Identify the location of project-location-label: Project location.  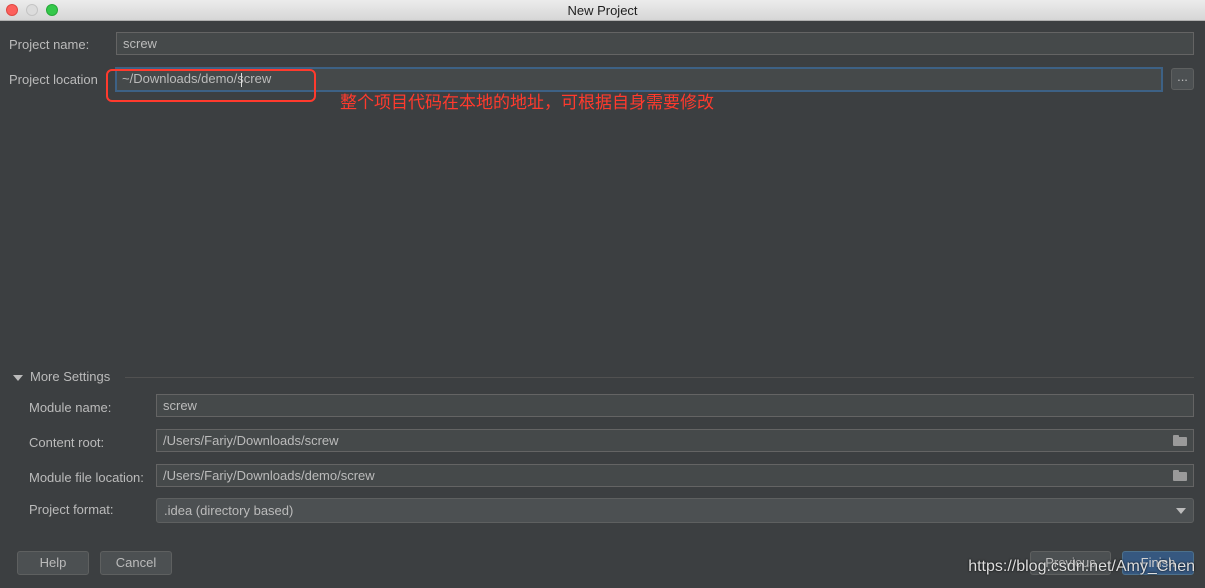
(53, 79).